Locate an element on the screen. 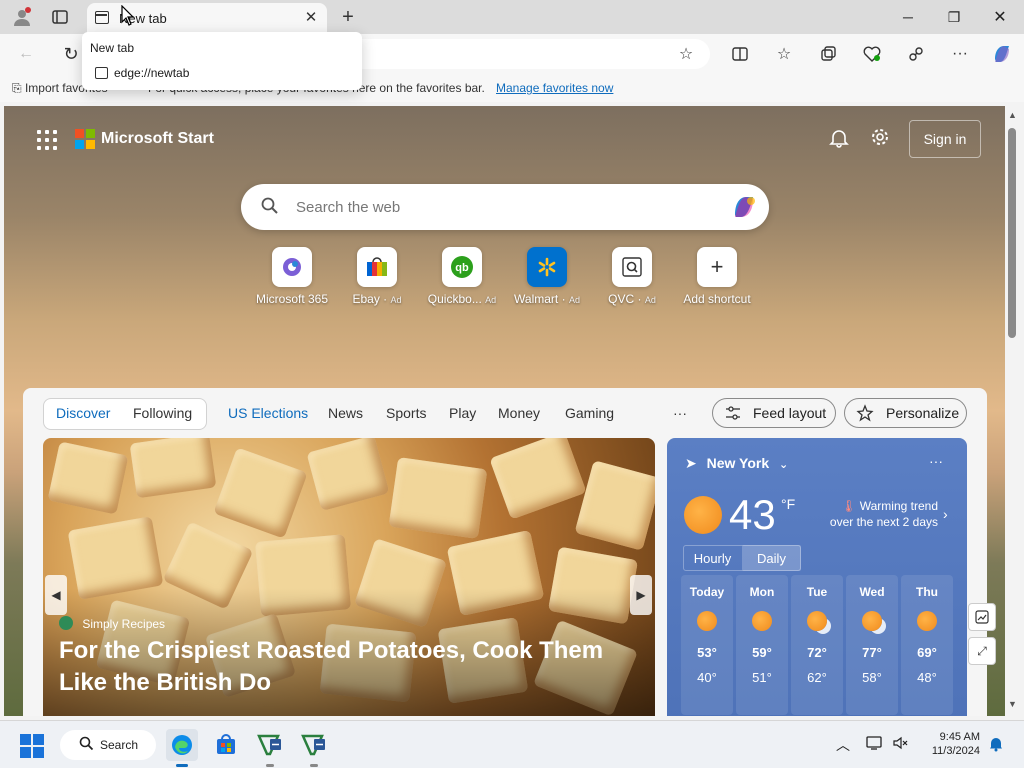 This screenshot has height=768, width=1024. microsoft-store-icon is located at coordinates (226, 745).